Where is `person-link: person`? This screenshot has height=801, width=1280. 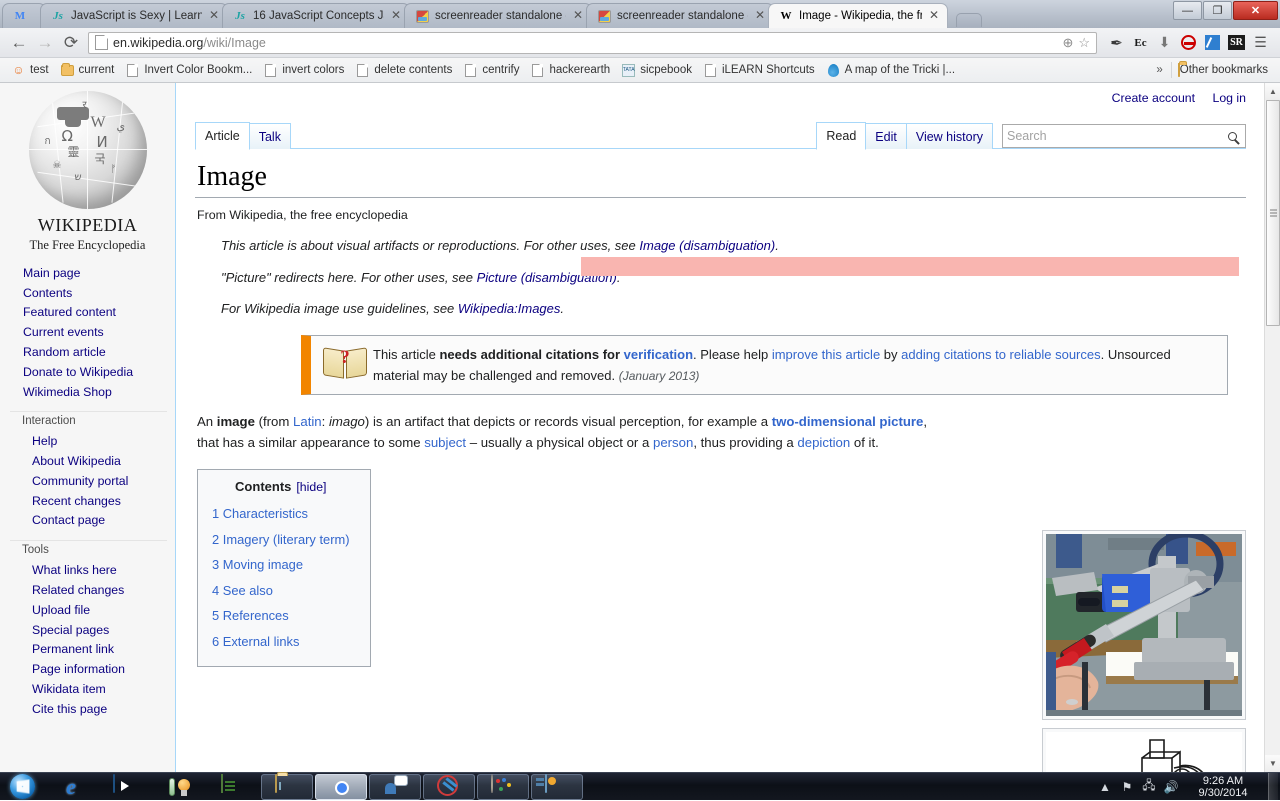 person-link: person is located at coordinates (673, 442).